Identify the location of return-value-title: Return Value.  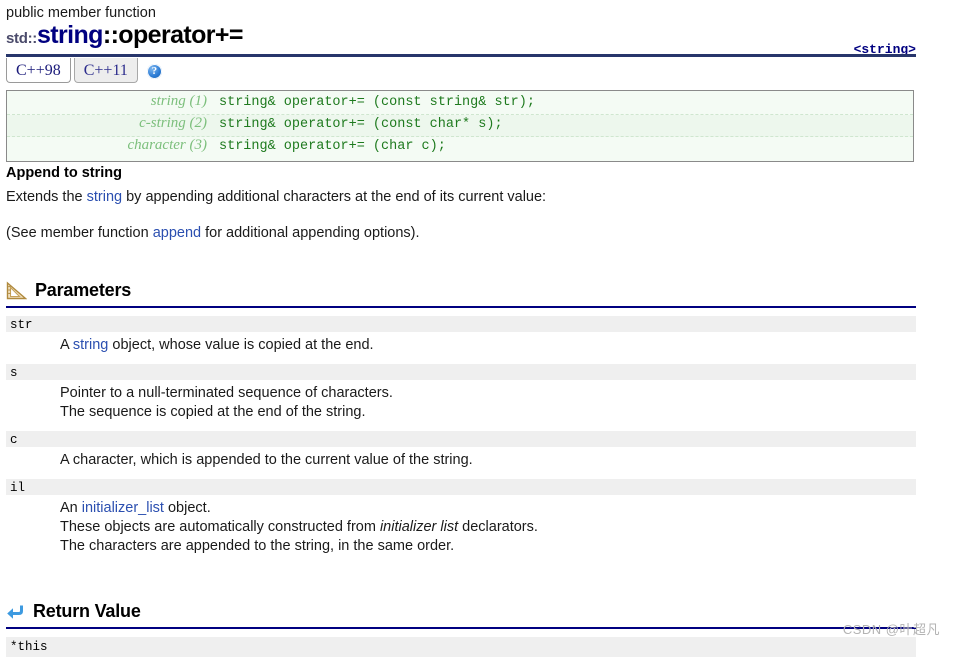
(87, 611).